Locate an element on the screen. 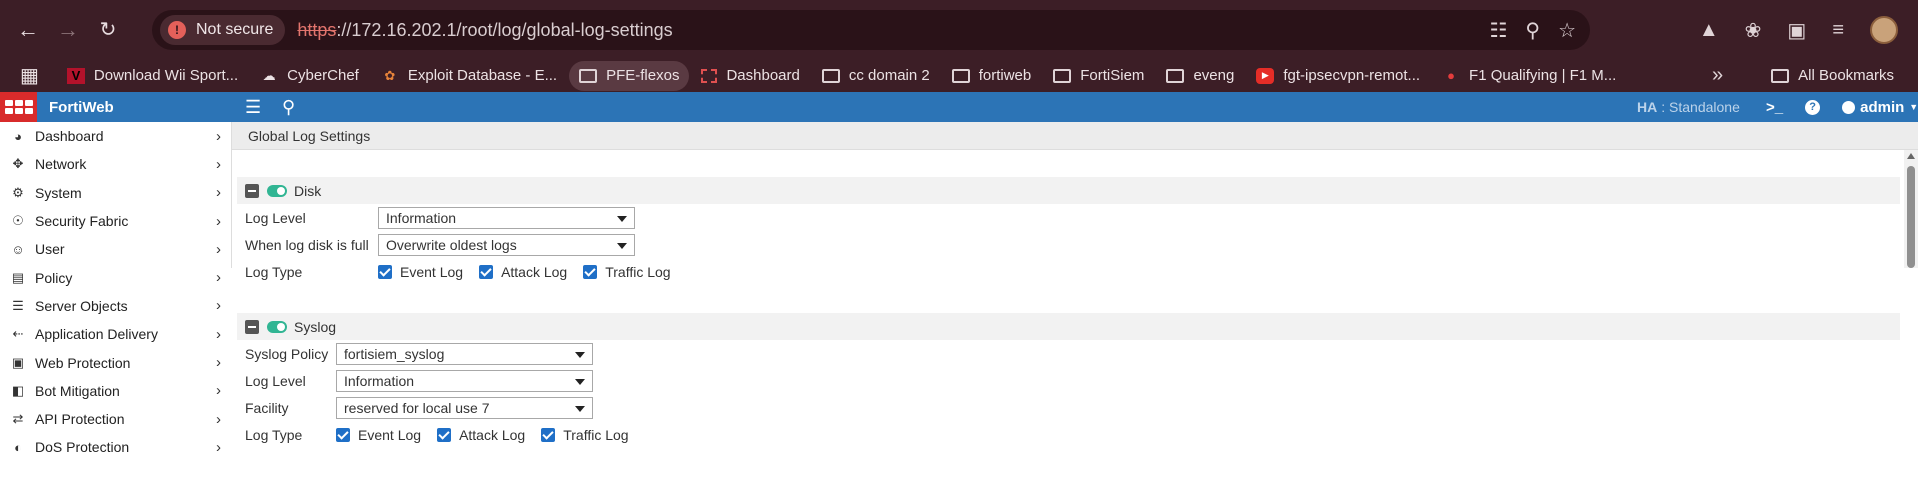  zoom-icon: ⚲ is located at coordinates (1532, 30).